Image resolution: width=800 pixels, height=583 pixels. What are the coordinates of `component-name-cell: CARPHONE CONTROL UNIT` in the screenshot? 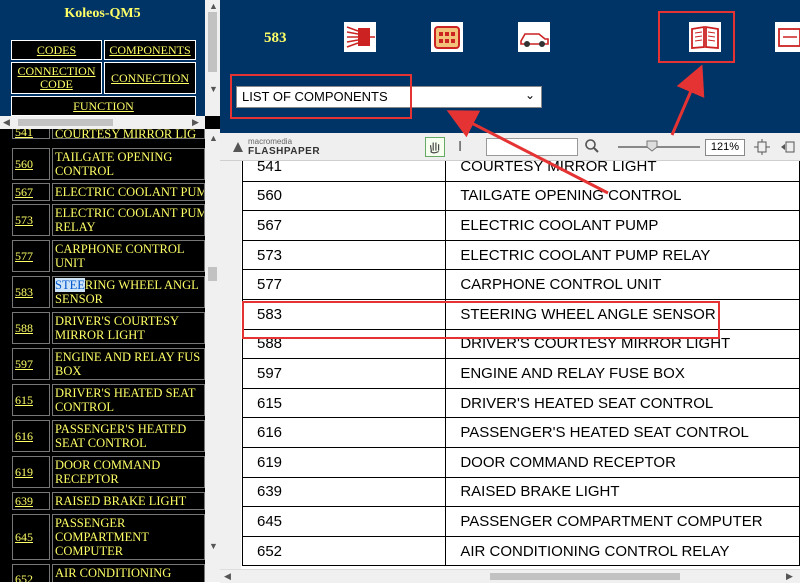 It's located at (622, 284).